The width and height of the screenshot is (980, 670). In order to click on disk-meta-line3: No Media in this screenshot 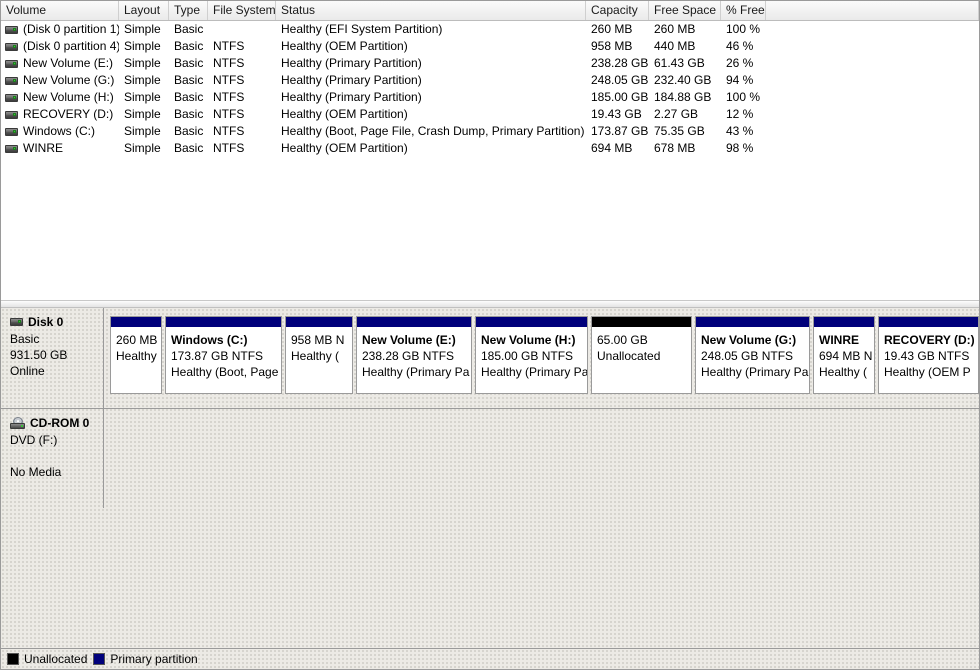, I will do `click(36, 472)`.